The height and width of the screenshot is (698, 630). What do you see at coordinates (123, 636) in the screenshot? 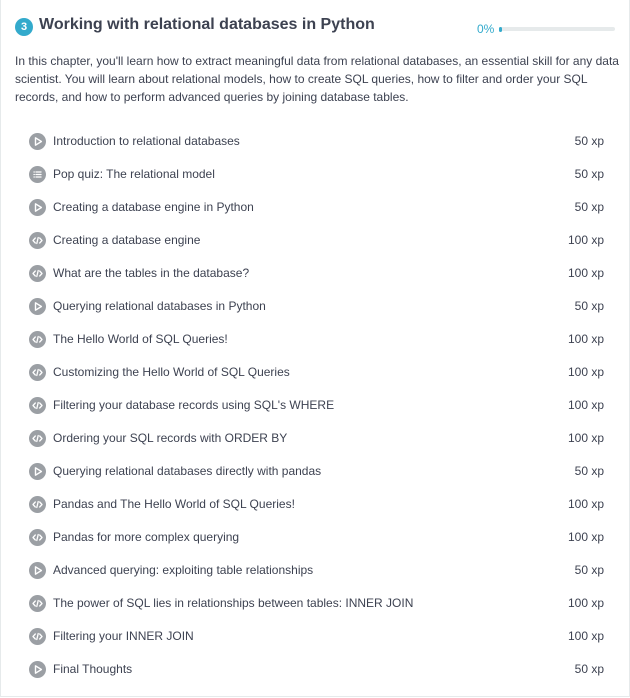
I see `exercise-title: Filtering your INNER JOIN` at bounding box center [123, 636].